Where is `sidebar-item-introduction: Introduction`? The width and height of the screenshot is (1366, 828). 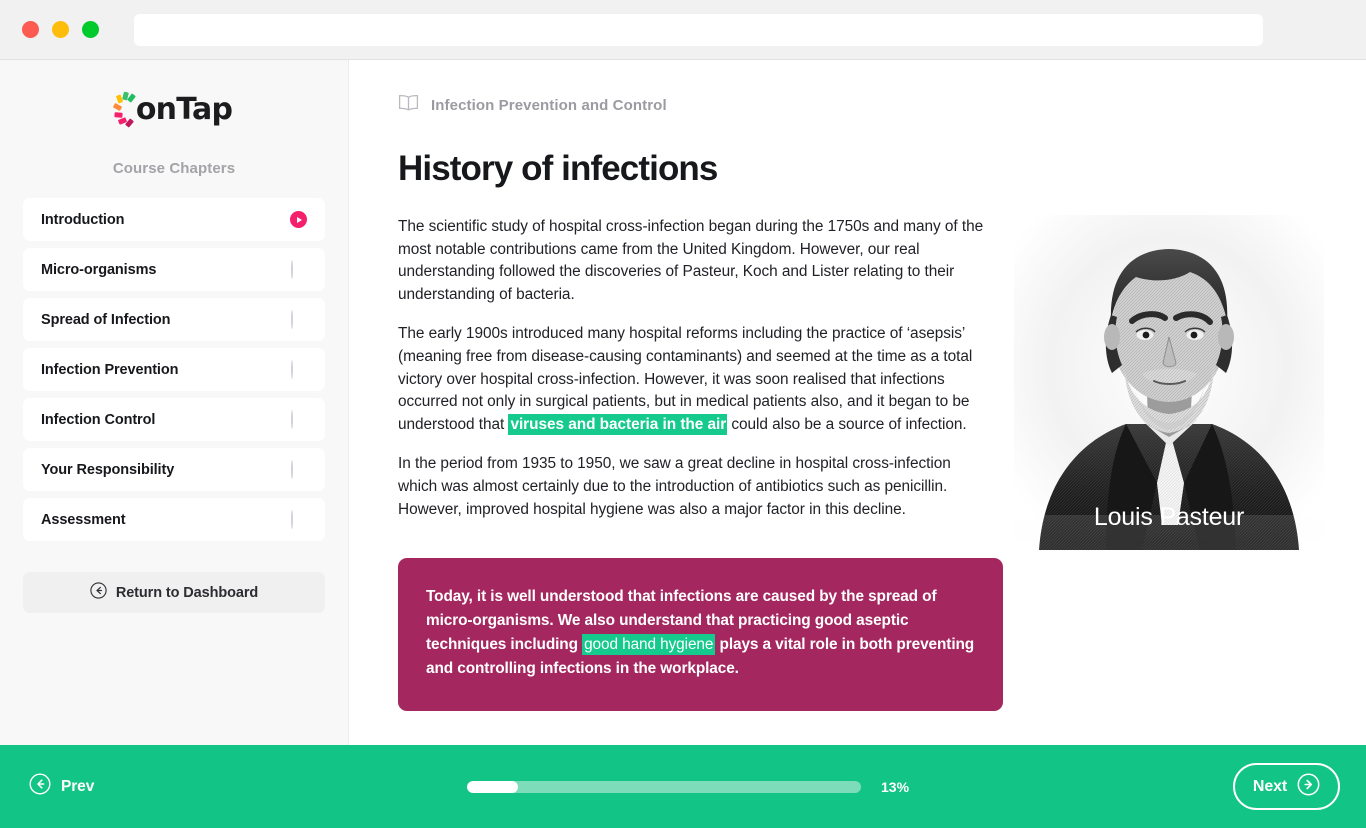
sidebar-item-introduction: Introduction is located at coordinates (174, 219).